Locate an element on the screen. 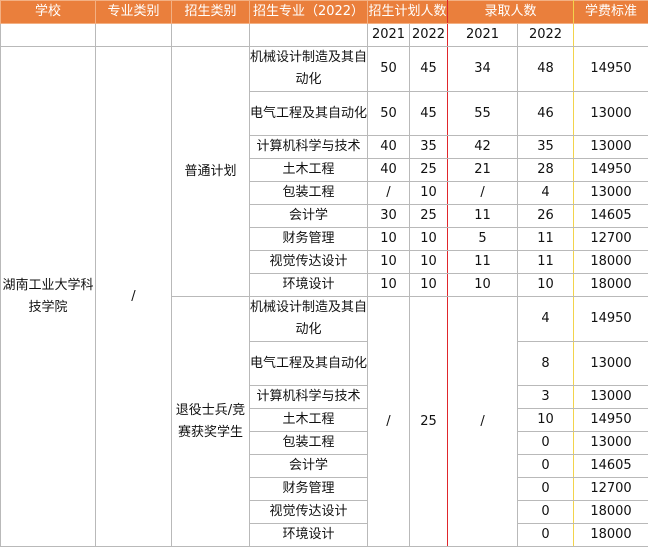 Image resolution: width=648 pixels, height=547 pixels. year-blank-school is located at coordinates (48, 35).